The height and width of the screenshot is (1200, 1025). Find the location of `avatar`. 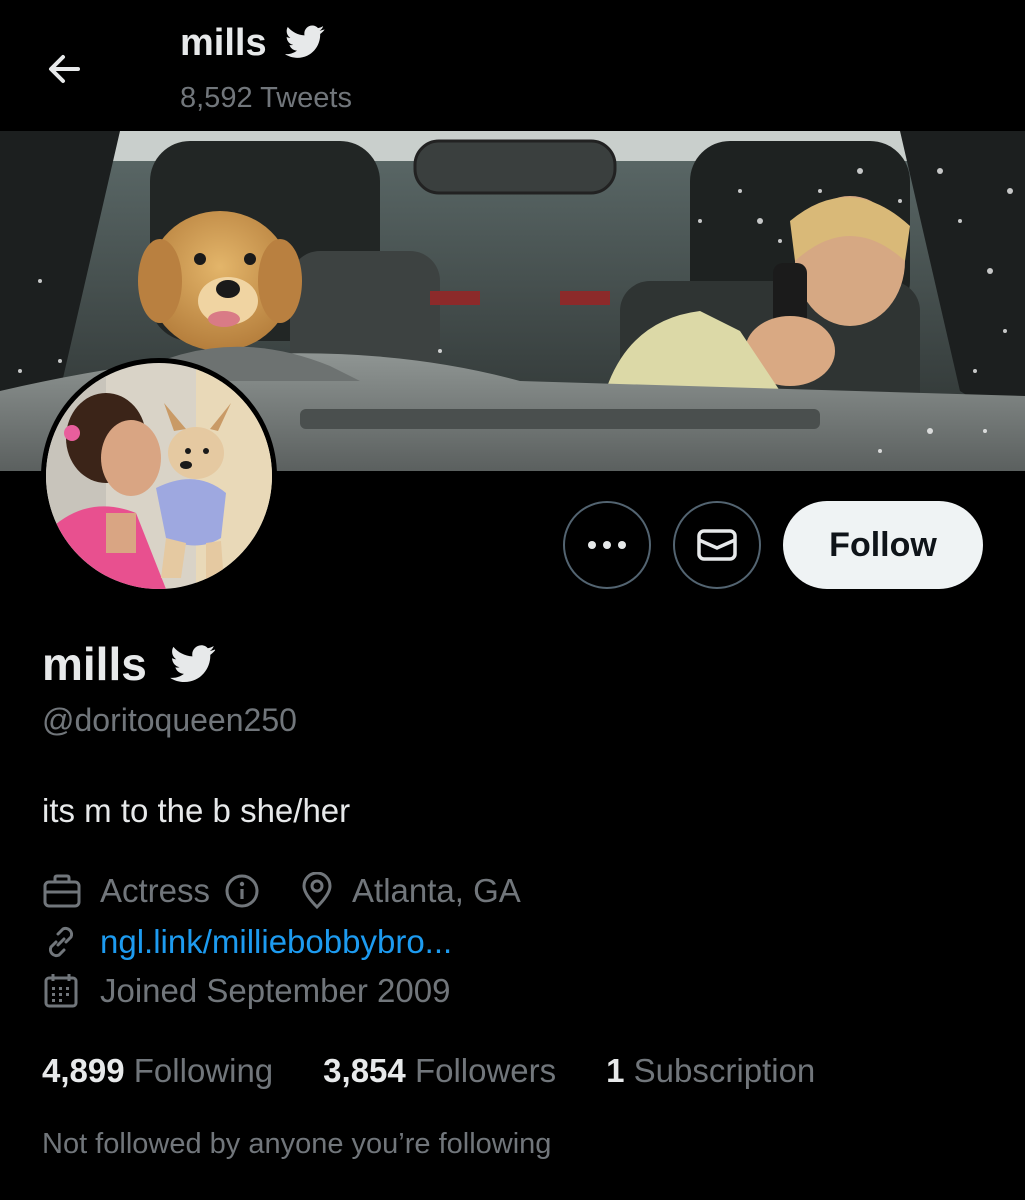

avatar is located at coordinates (159, 476).